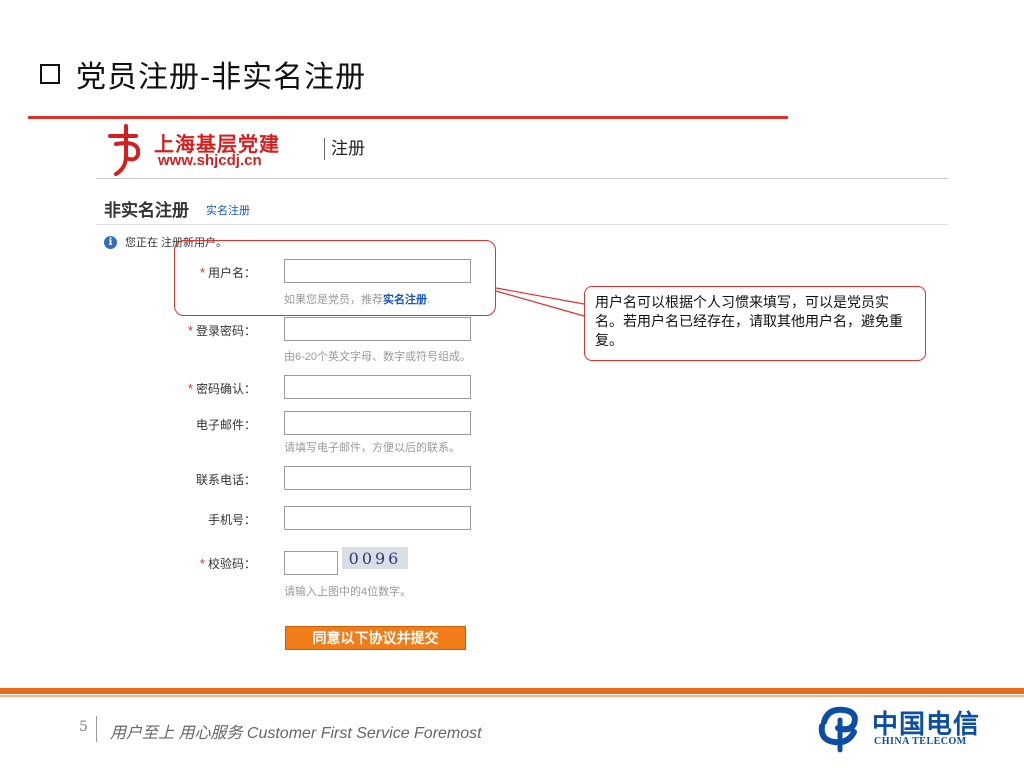 This screenshot has height=768, width=1024. What do you see at coordinates (227, 563) in the screenshot?
I see `captcha-label: * 校验码：` at bounding box center [227, 563].